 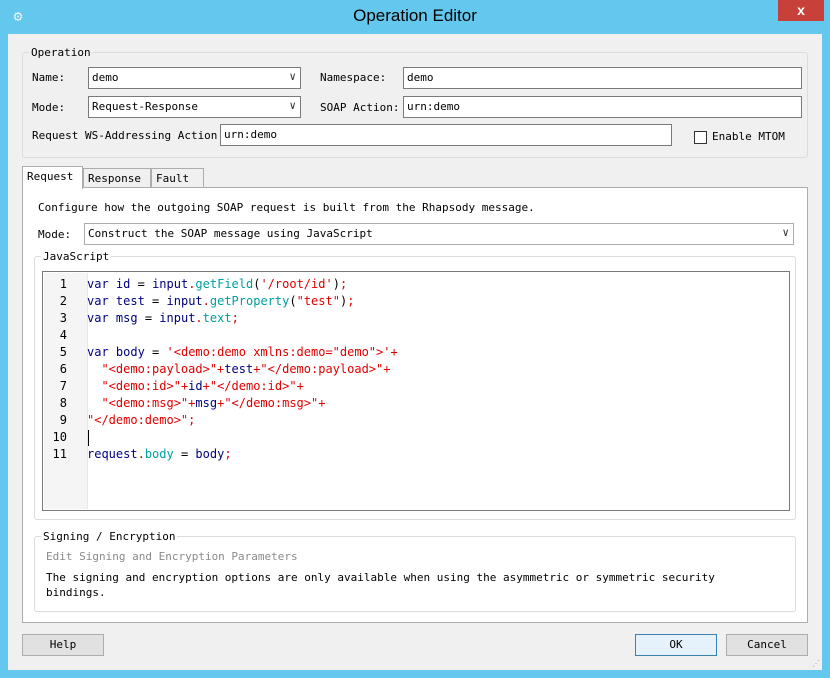 I want to click on line-number: 3, so click(x=63, y=318).